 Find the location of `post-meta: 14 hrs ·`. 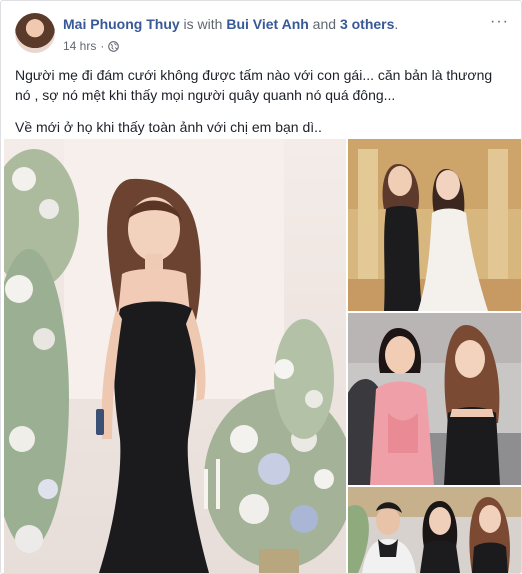

post-meta: 14 hrs · is located at coordinates (91, 46).